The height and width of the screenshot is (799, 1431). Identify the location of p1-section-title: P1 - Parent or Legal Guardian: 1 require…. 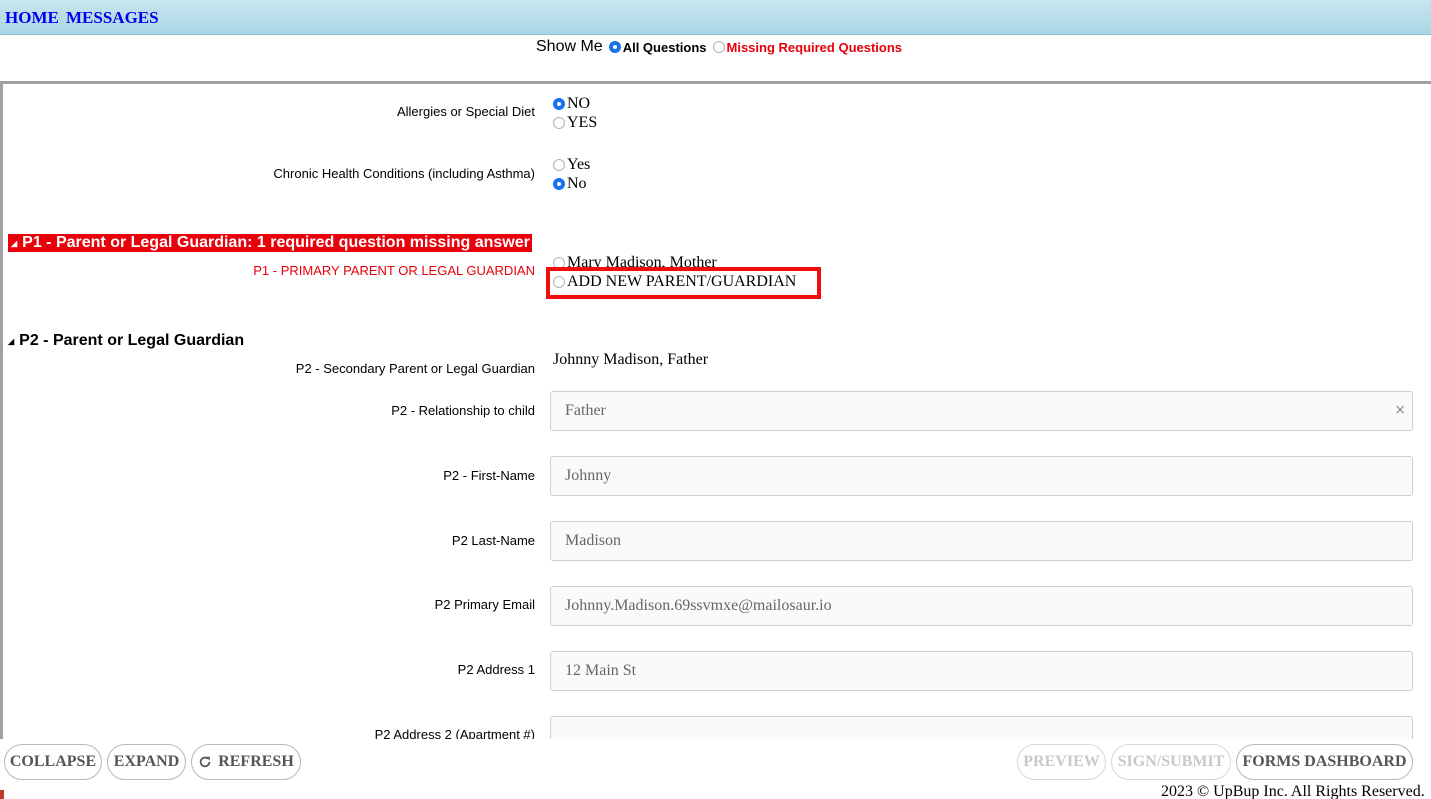
(276, 242).